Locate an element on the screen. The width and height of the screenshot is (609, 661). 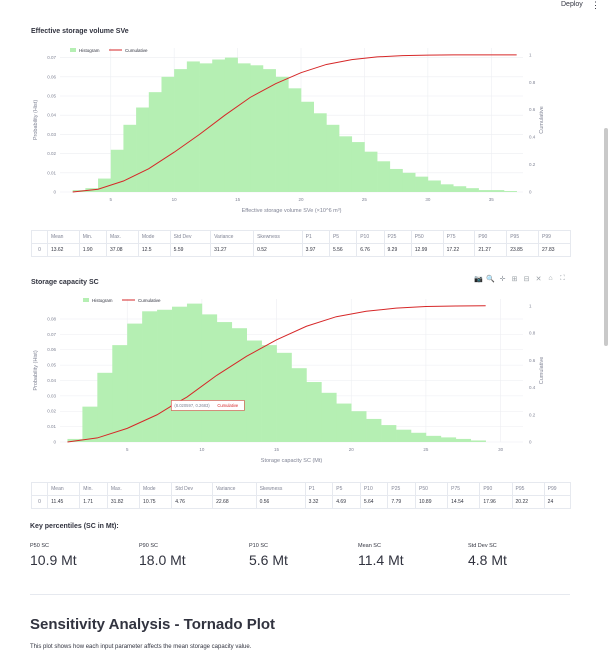
table-cell: 22.68 is located at coordinates (234, 502).